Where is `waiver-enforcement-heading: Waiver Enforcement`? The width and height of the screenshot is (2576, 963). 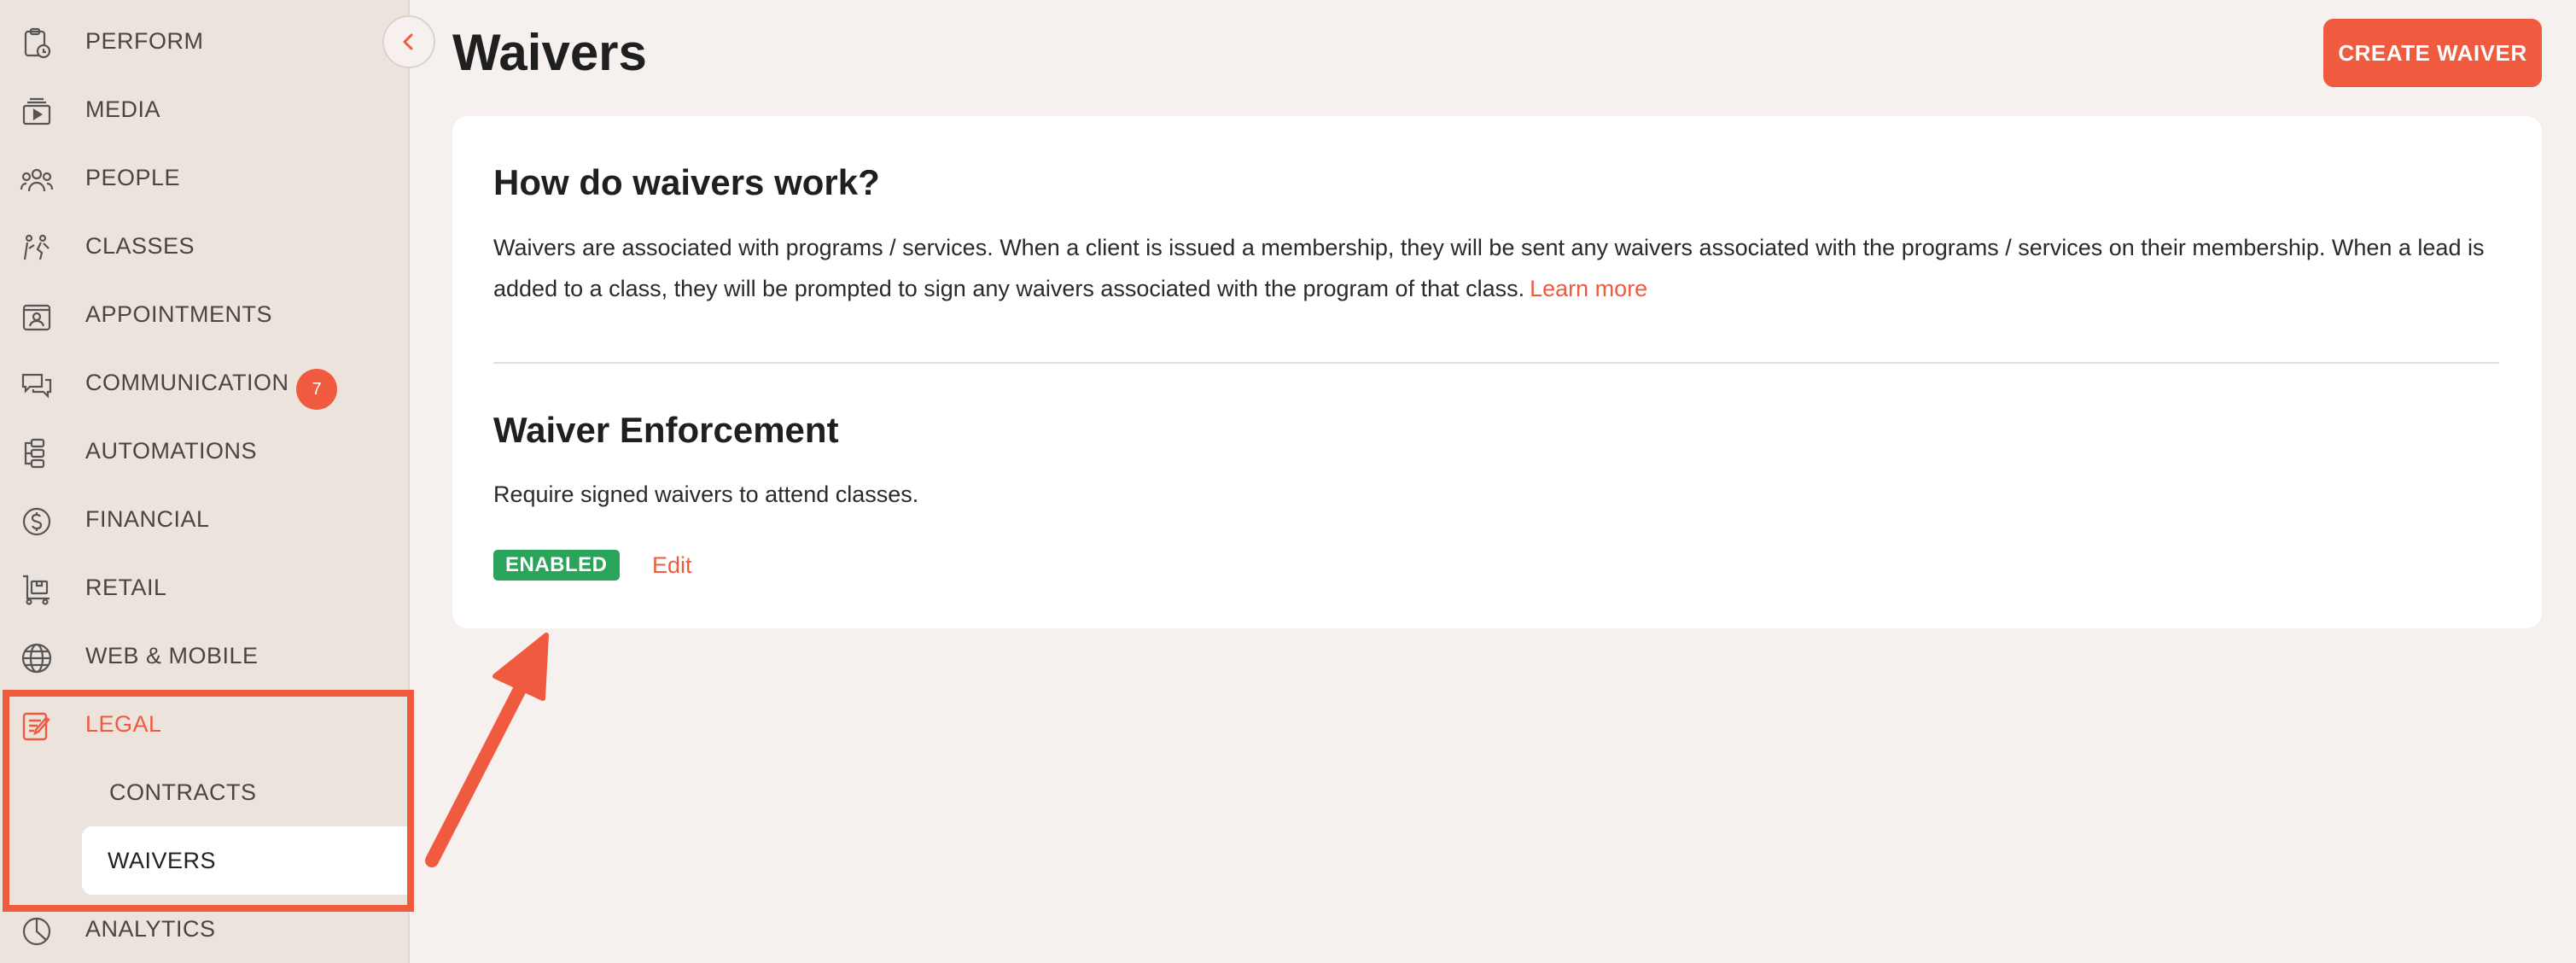
waiver-enforcement-heading: Waiver Enforcement is located at coordinates (666, 430).